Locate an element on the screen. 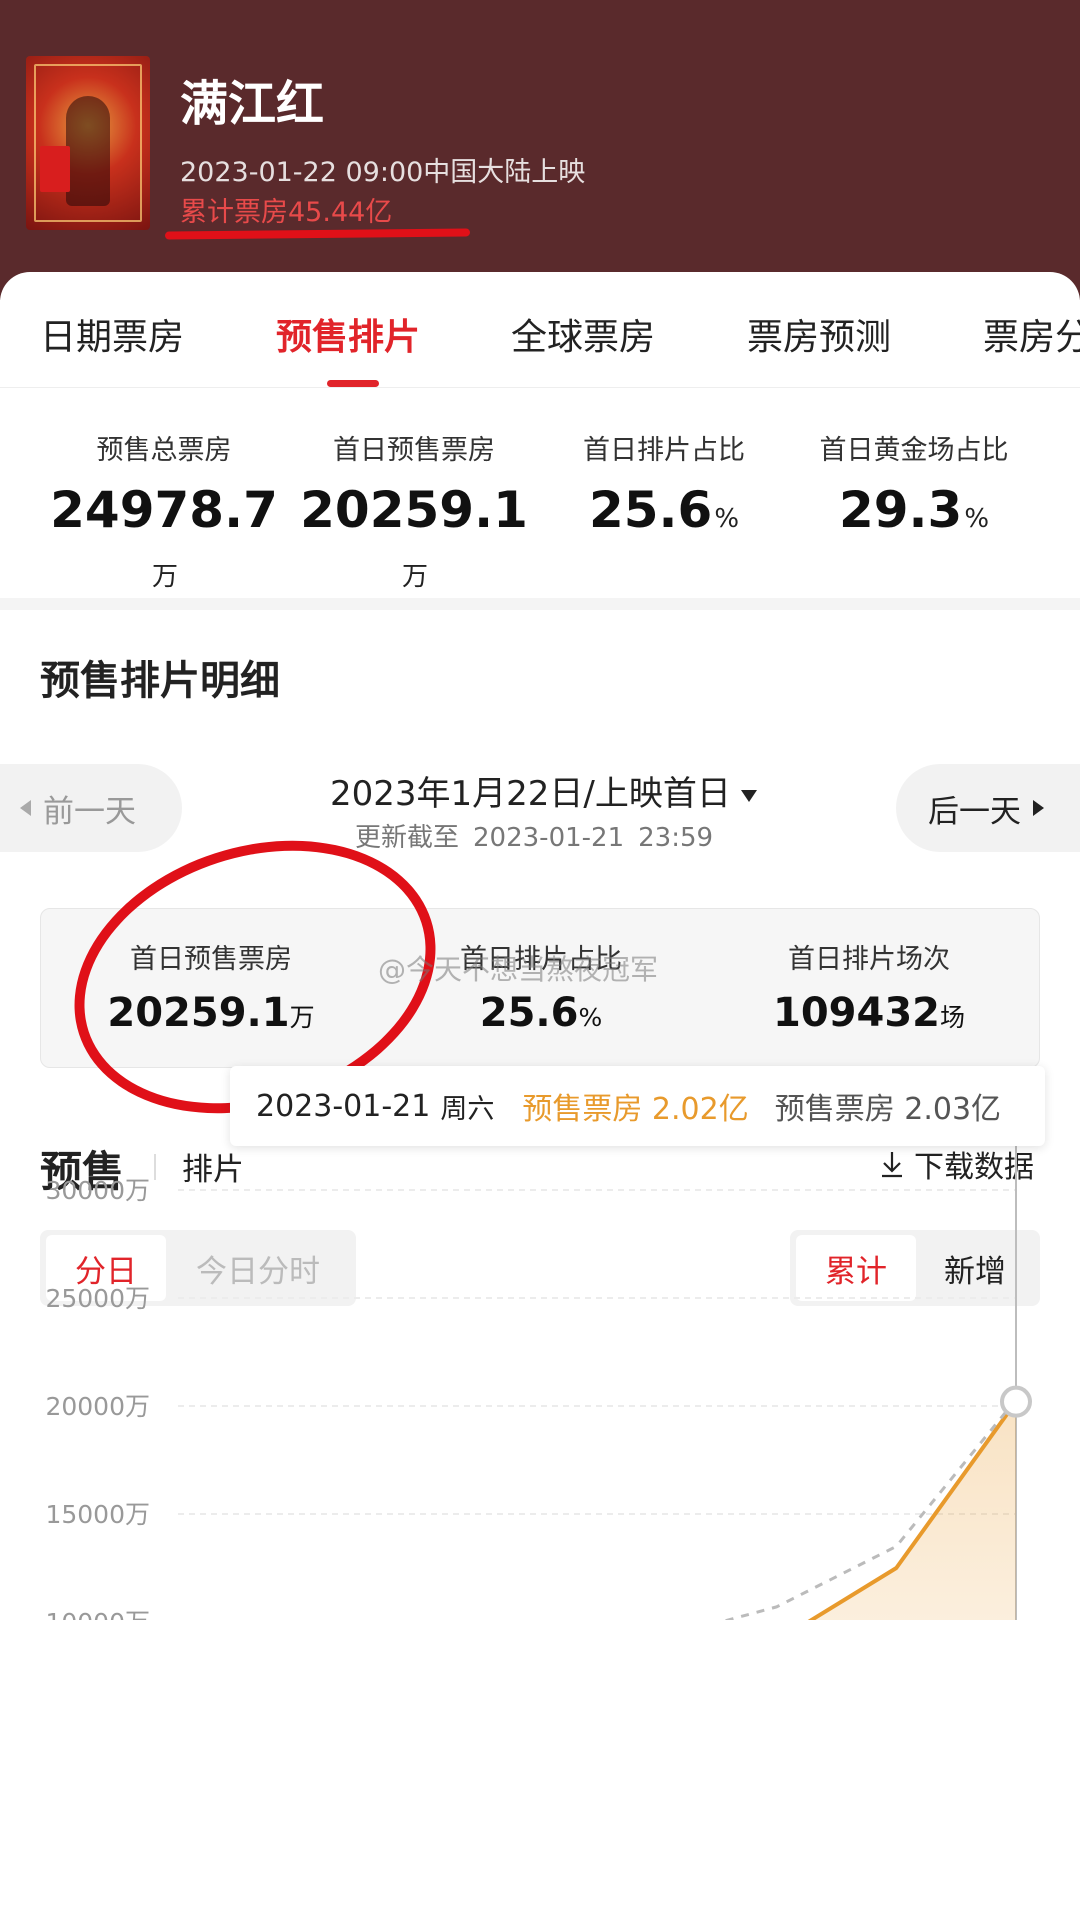 The image size is (1080, 1920). stat-first-day-prime-share: 首日黄金场占比 29.3% is located at coordinates (914, 483).